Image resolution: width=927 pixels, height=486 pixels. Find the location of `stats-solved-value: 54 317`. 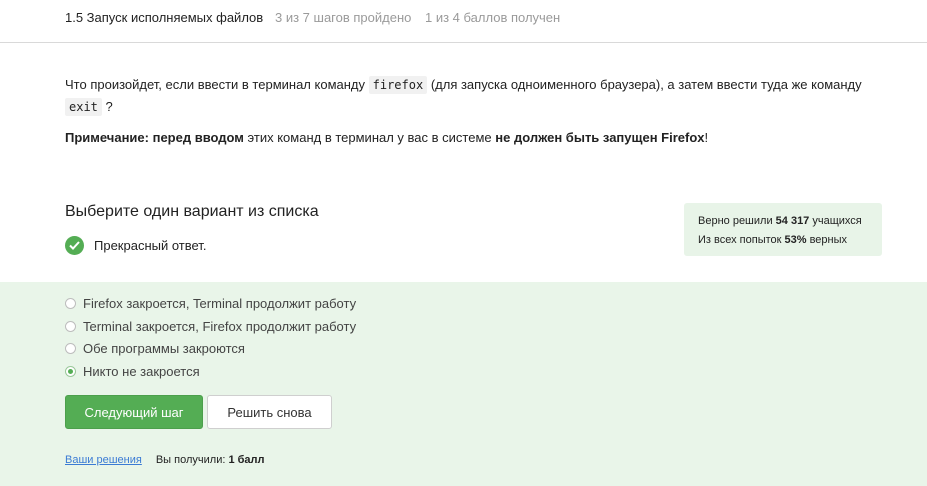

stats-solved-value: 54 317 is located at coordinates (792, 221).